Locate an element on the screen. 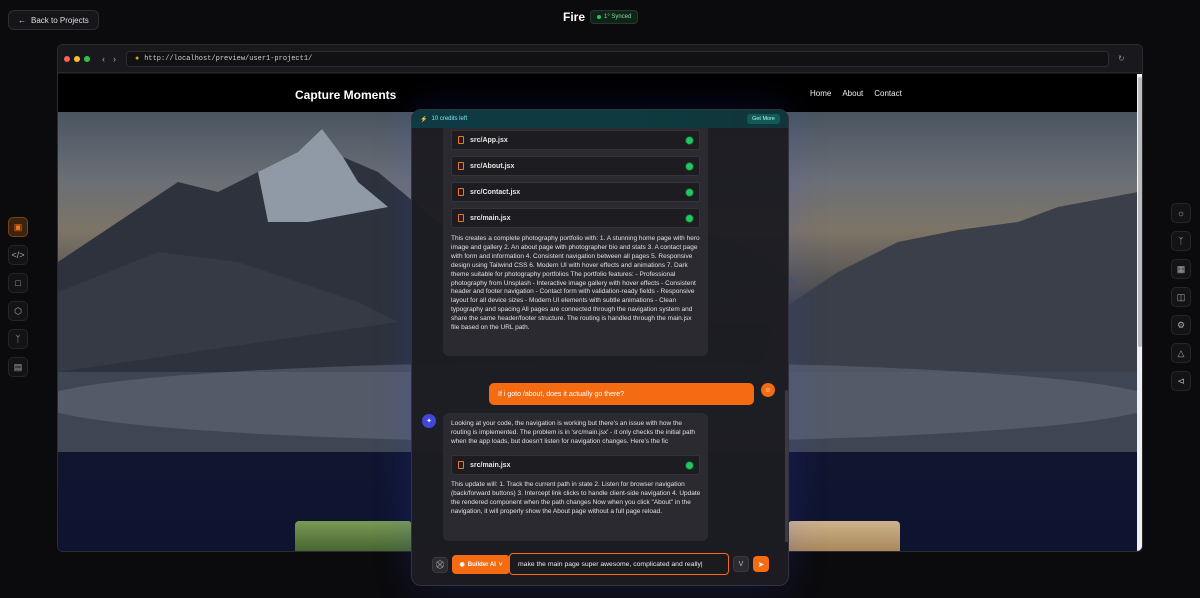 The width and height of the screenshot is (1200, 598). layout-icon: ◫ is located at coordinates (1181, 296).